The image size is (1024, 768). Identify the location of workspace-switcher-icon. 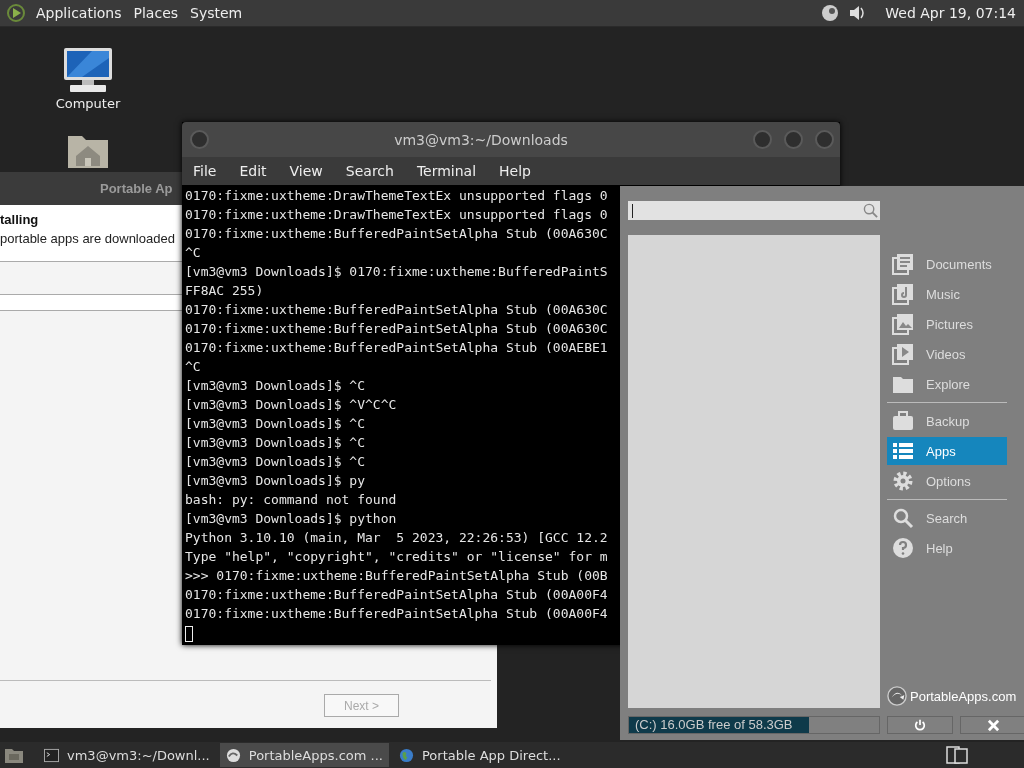
(957, 755).